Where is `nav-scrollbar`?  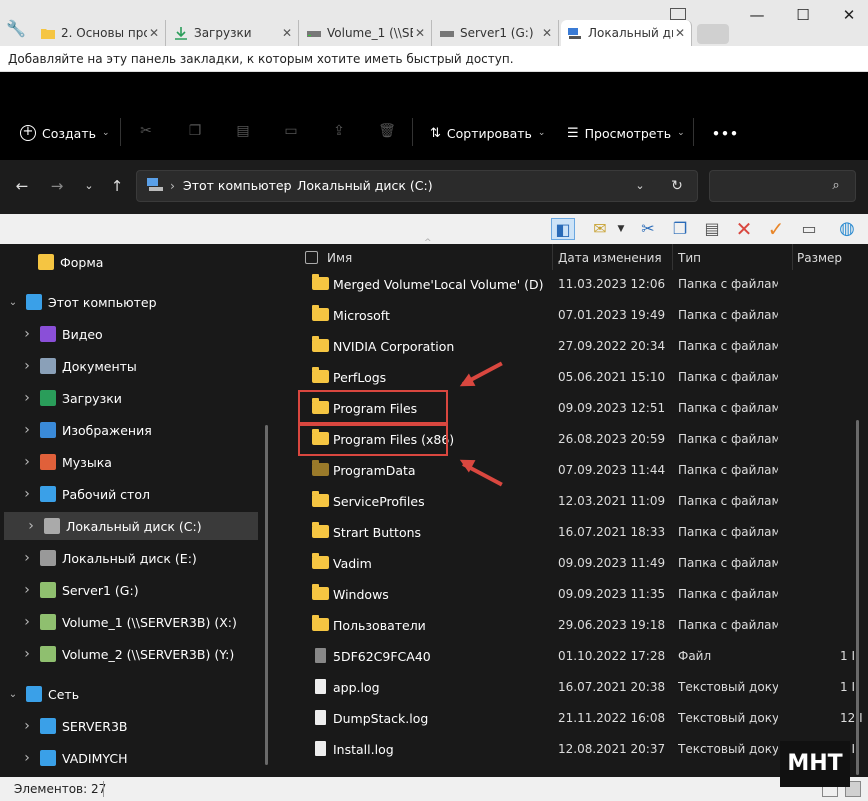 nav-scrollbar is located at coordinates (266, 595).